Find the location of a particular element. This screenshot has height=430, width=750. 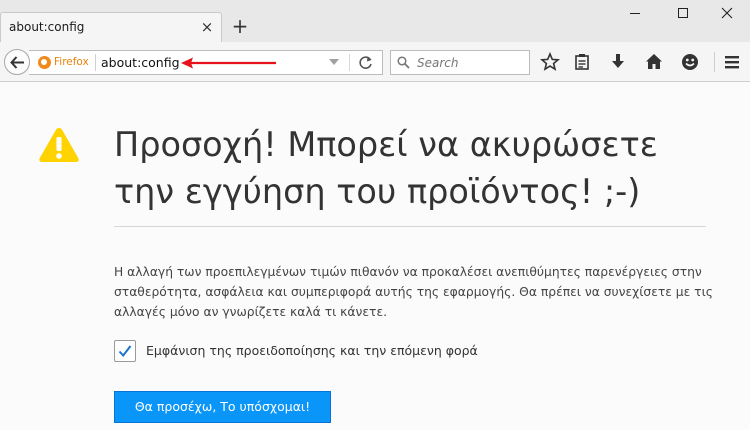

show-warning-checkbox is located at coordinates (125, 351).